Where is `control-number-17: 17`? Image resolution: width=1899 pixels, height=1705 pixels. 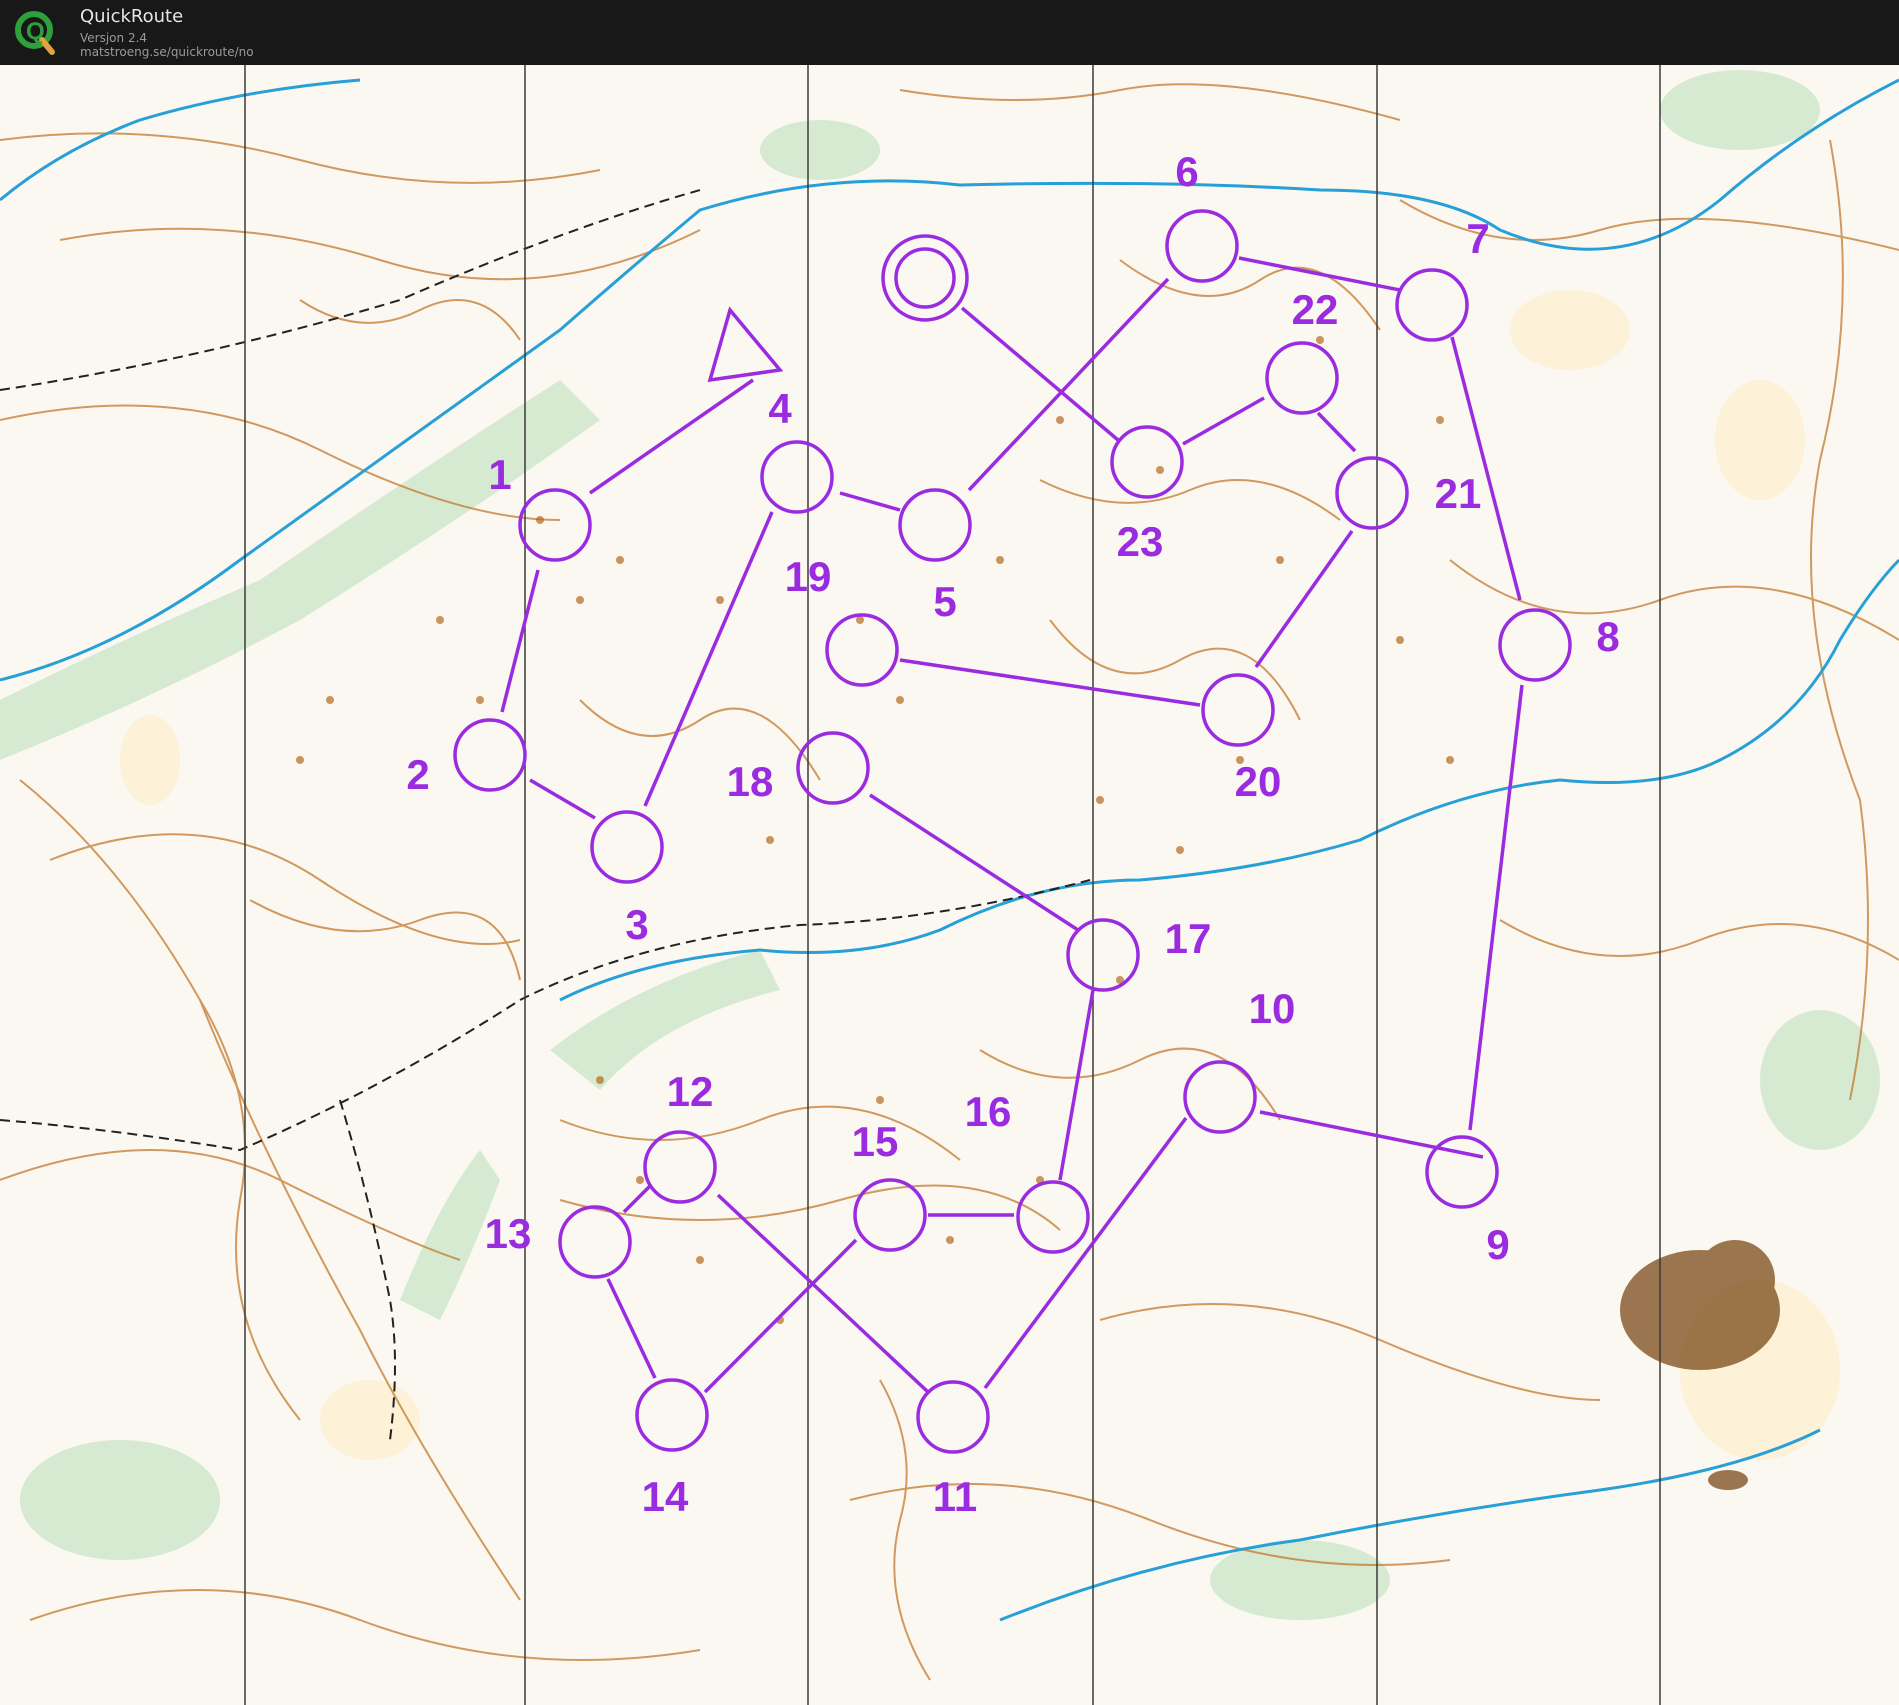 control-number-17: 17 is located at coordinates (1188, 938).